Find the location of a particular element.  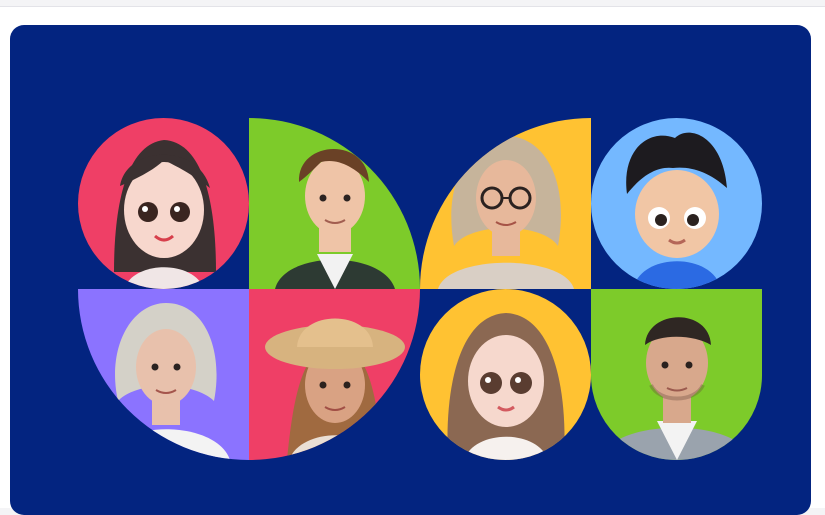

woman-glasses-portrait is located at coordinates (505, 203).